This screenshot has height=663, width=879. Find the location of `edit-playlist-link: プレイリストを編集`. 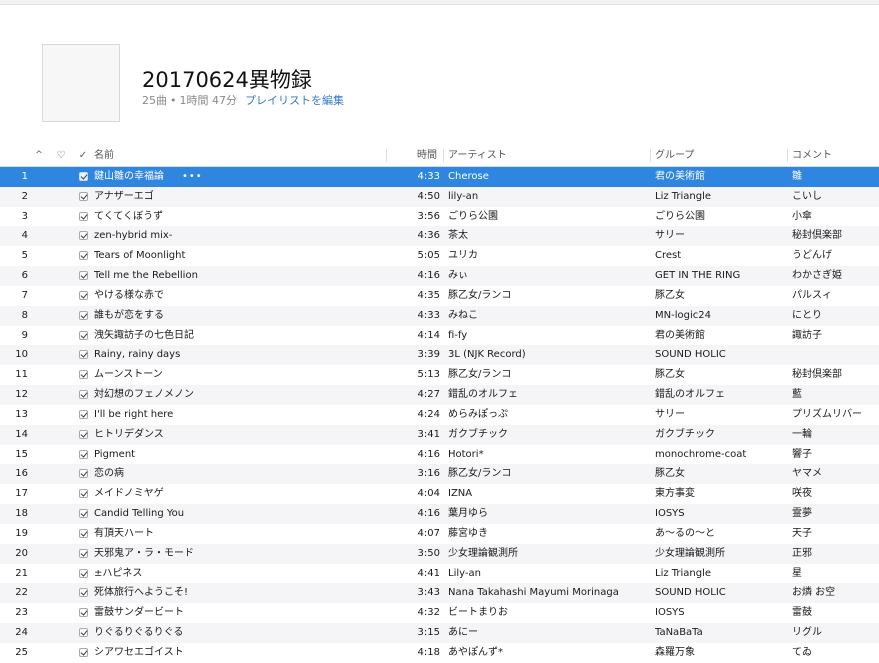

edit-playlist-link: プレイリストを編集 is located at coordinates (294, 100).